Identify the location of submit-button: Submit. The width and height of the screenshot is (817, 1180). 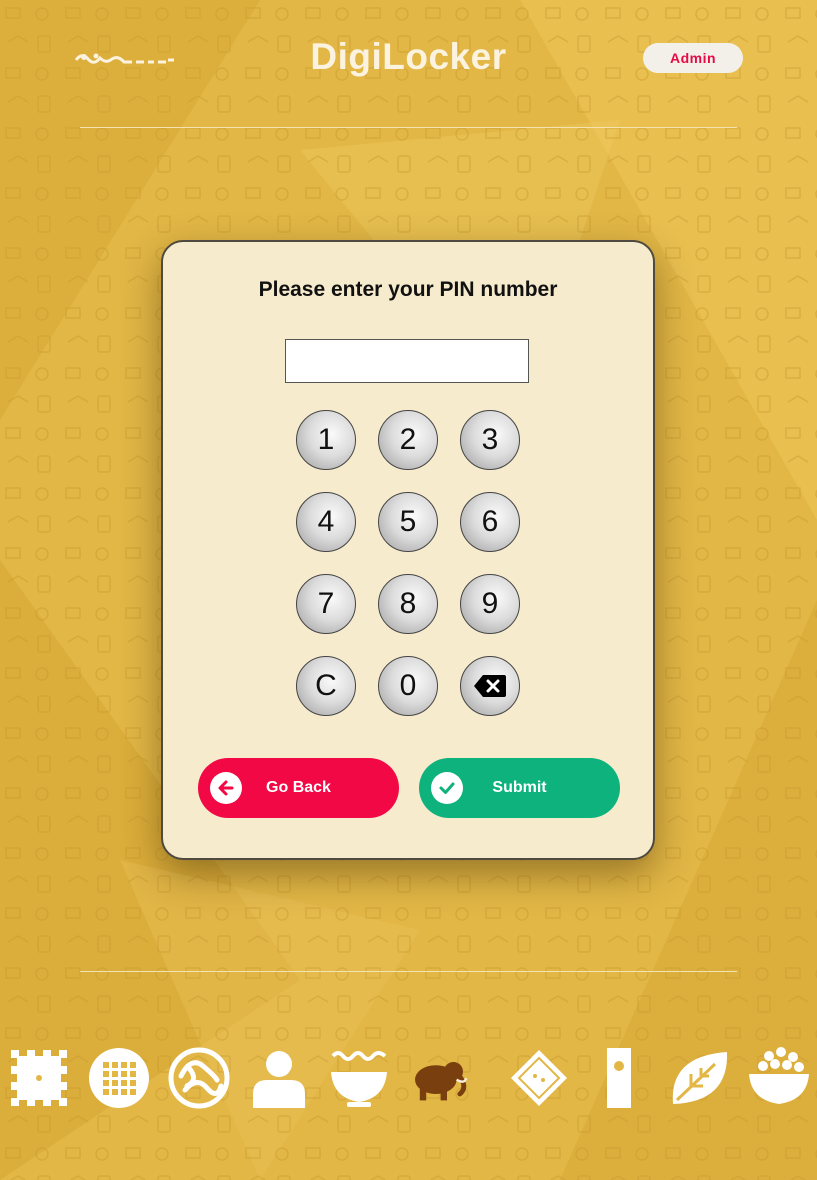
(519, 788).